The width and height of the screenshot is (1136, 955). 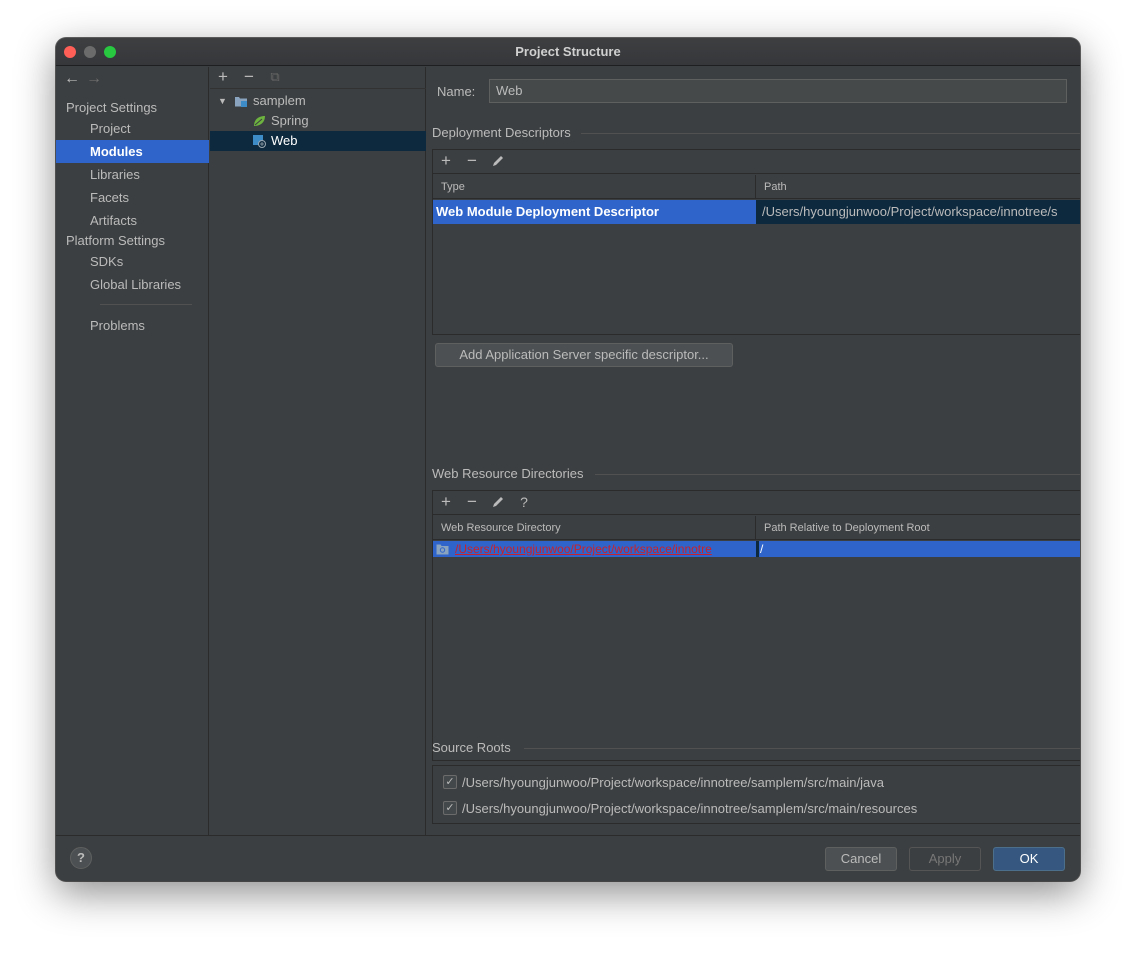 What do you see at coordinates (918, 528) in the screenshot?
I see `column-header-relative-path: Path Relative to Deployment Root` at bounding box center [918, 528].